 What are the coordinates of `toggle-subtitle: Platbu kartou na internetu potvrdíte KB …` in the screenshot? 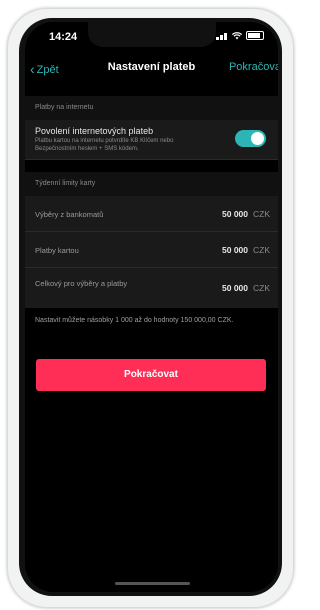 It's located at (104, 145).